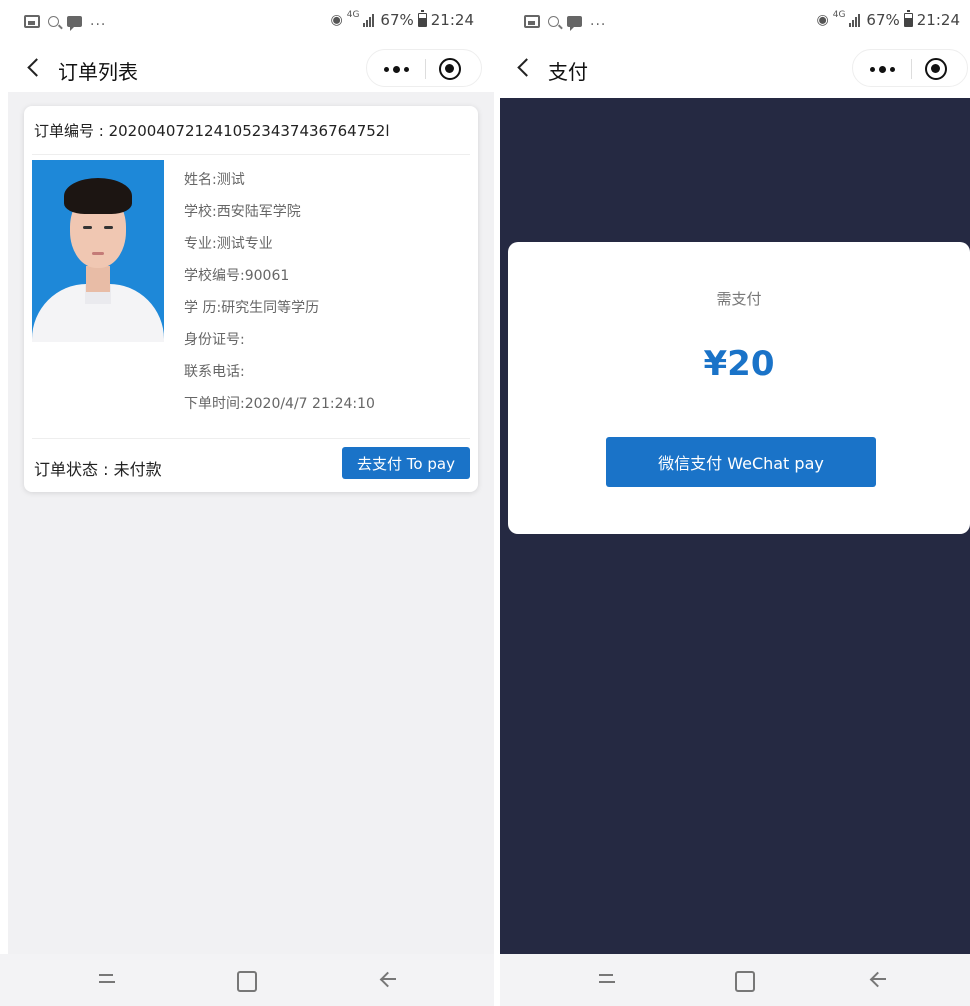 The image size is (970, 1006). What do you see at coordinates (279, 404) in the screenshot?
I see `info-order-time: 下单时间:2020/4/7 21:24:10` at bounding box center [279, 404].